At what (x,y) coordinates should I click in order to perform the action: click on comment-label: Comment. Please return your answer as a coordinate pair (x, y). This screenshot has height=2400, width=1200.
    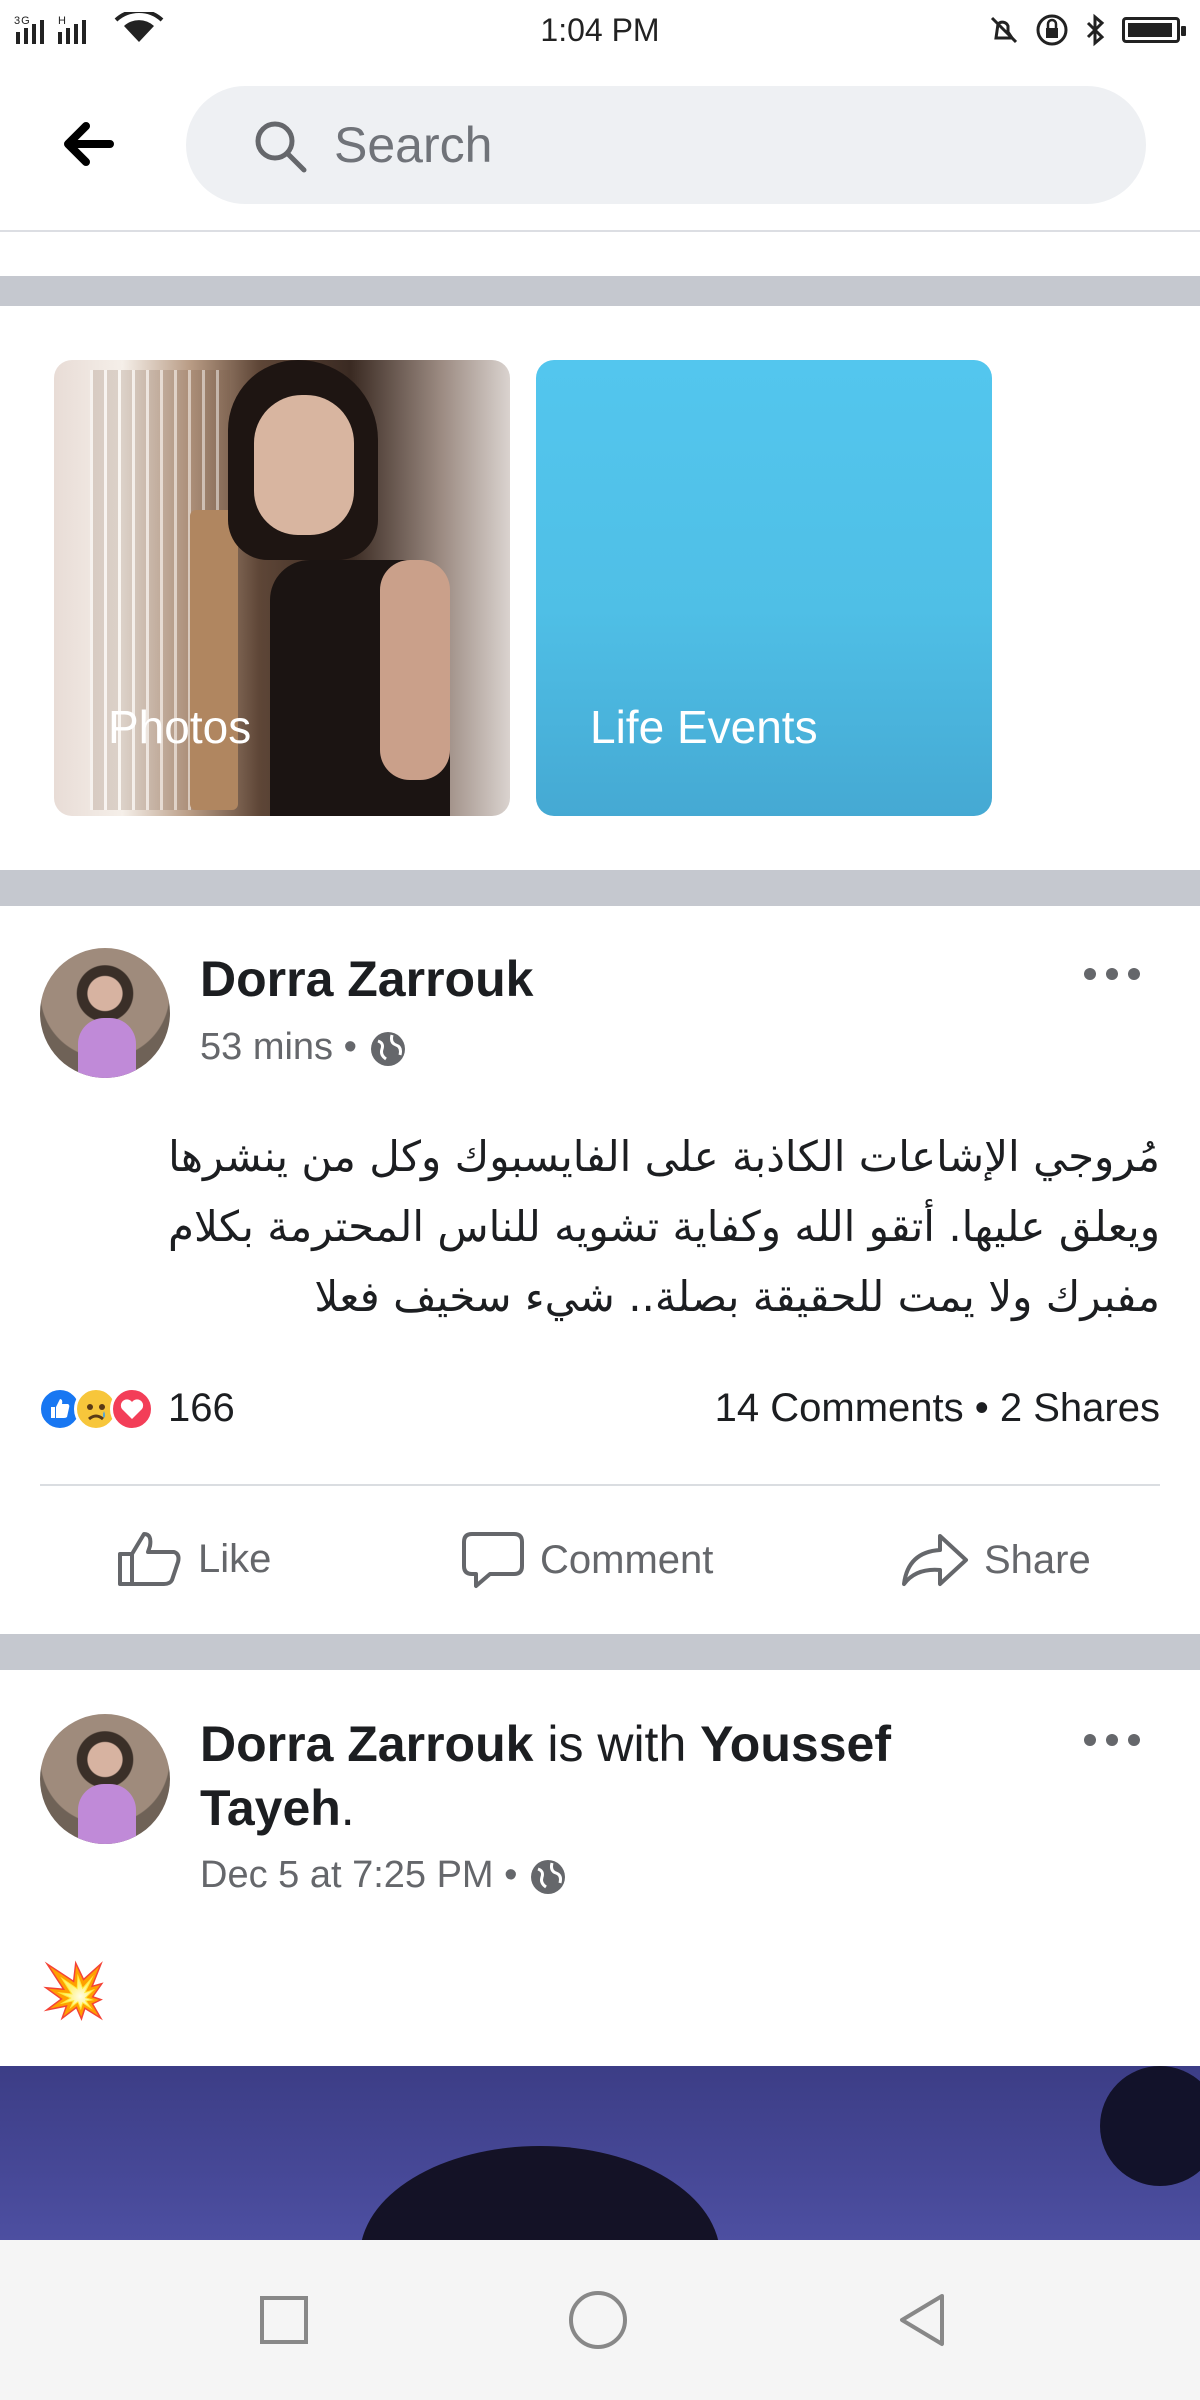
    Looking at the image, I should click on (627, 1559).